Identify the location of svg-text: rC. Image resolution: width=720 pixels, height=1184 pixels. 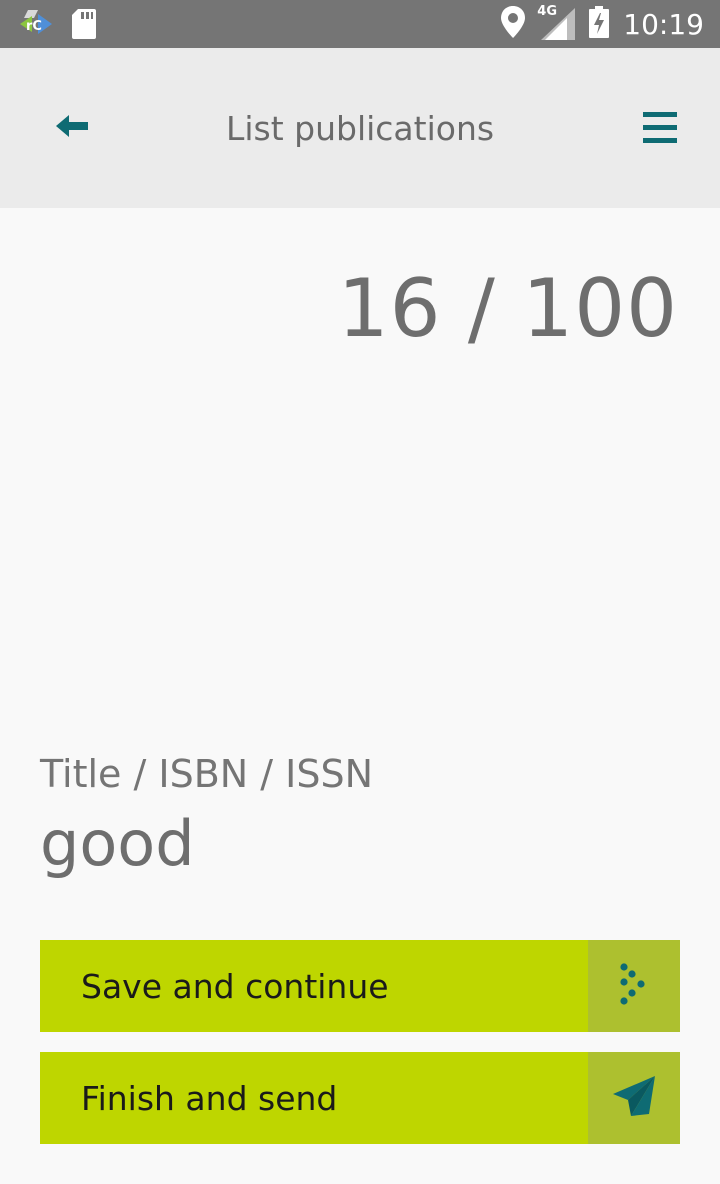
(34, 26).